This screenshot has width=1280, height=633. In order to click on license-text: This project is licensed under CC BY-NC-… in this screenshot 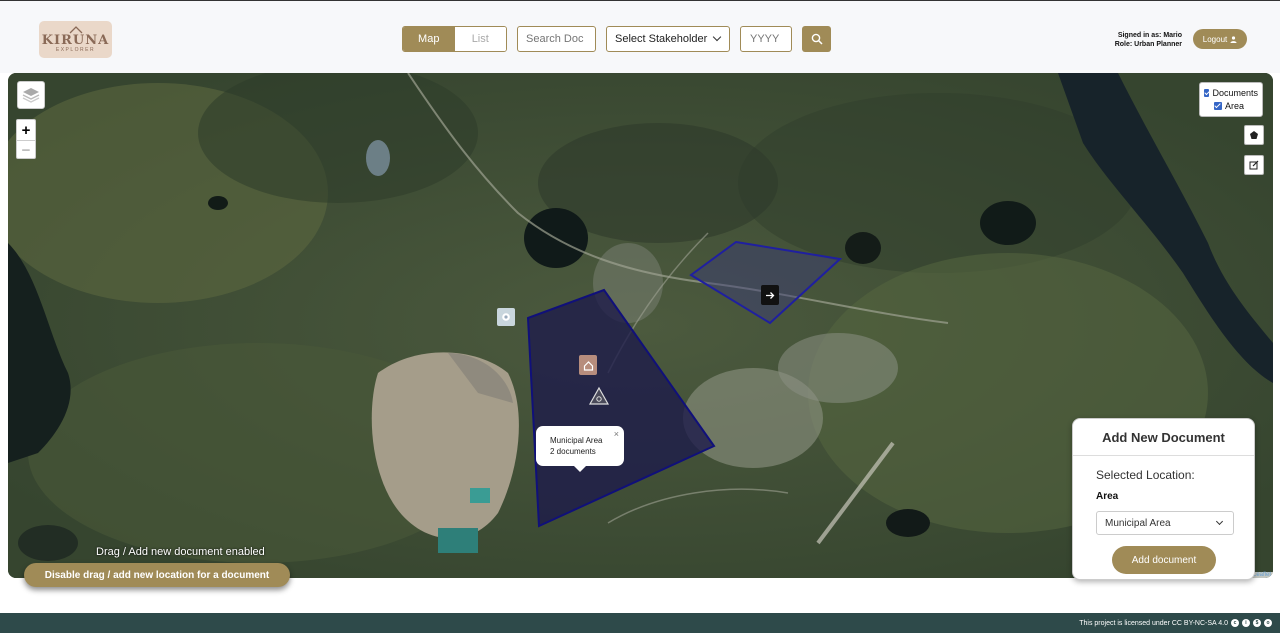, I will do `click(1153, 623)`.